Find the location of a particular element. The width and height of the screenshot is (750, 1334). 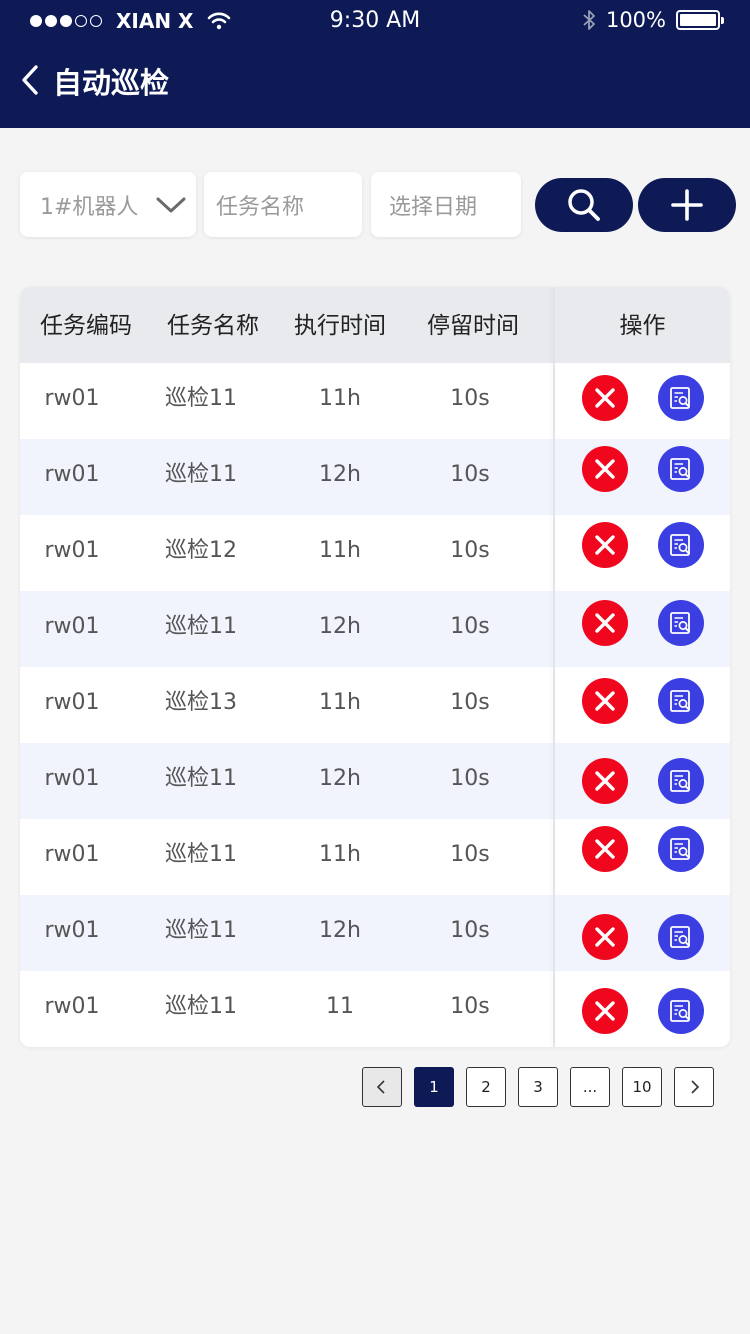

page-button-1: 1 is located at coordinates (434, 1087).